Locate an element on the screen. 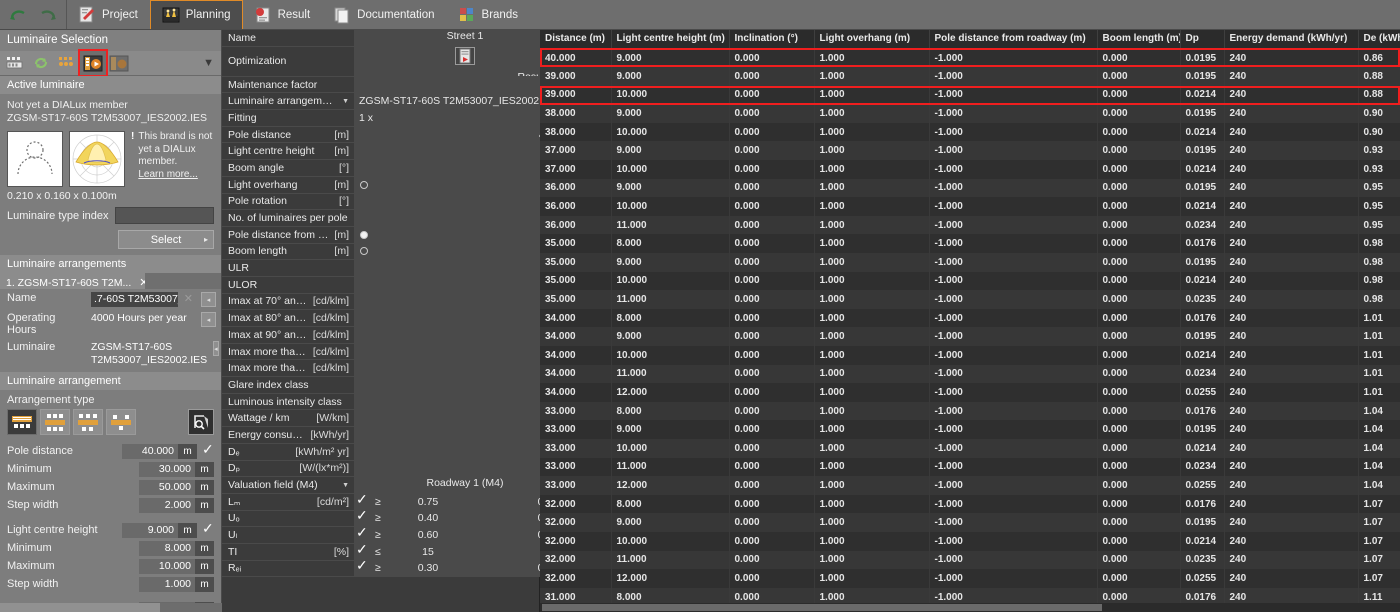  luminaire-type-index-input is located at coordinates (164, 215).